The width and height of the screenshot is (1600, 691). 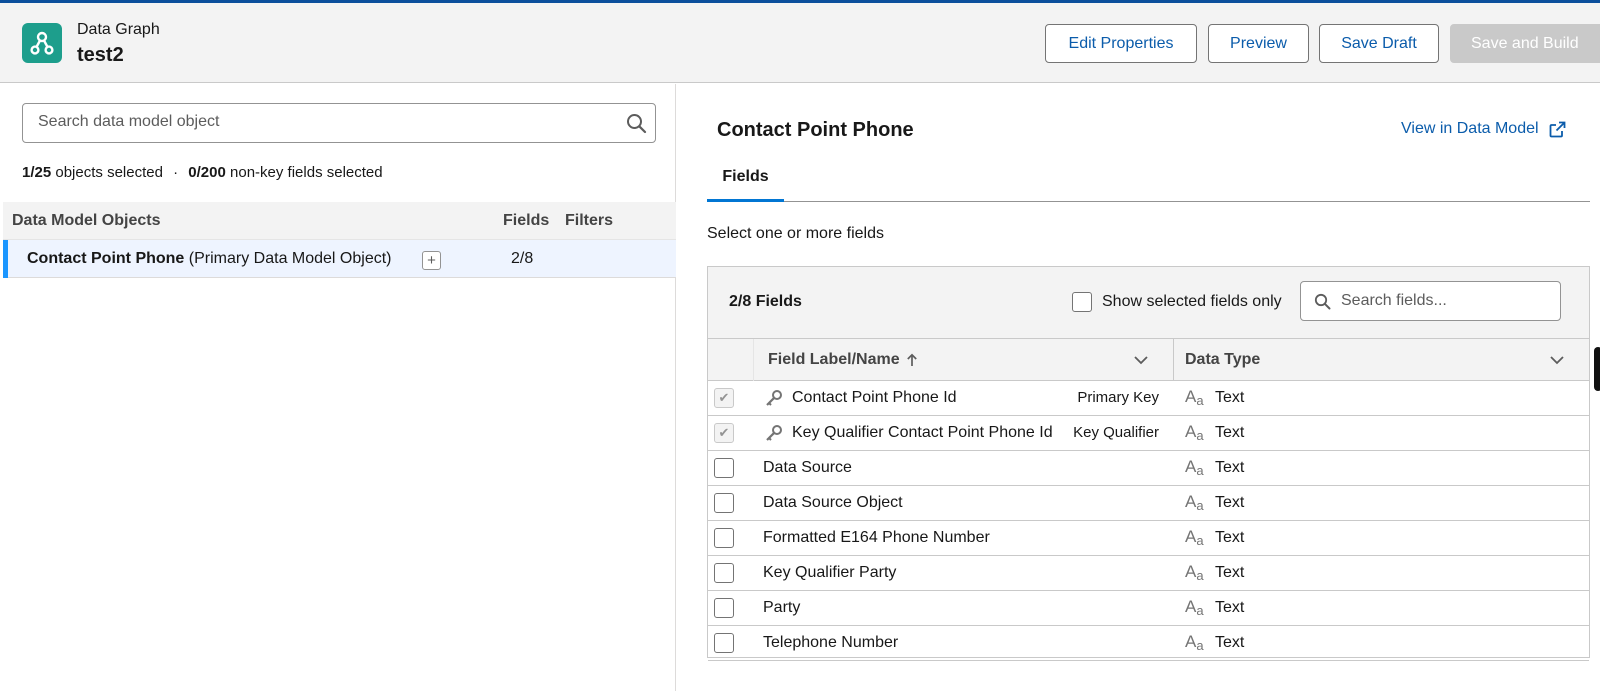 I want to click on scrollbar-handle, so click(x=1597, y=369).